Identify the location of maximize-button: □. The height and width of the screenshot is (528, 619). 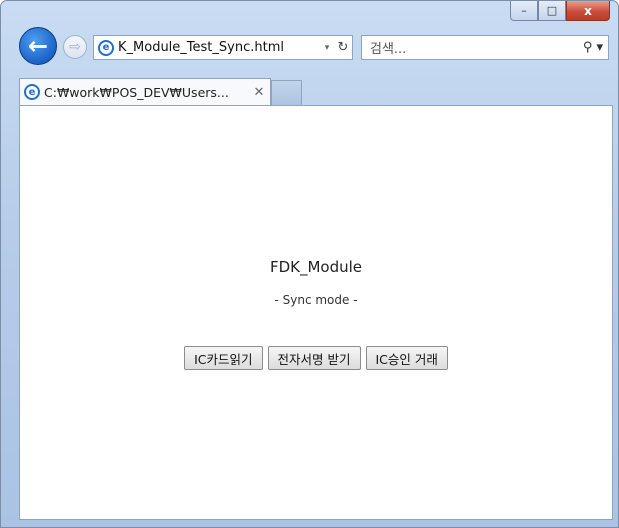
(552, 11).